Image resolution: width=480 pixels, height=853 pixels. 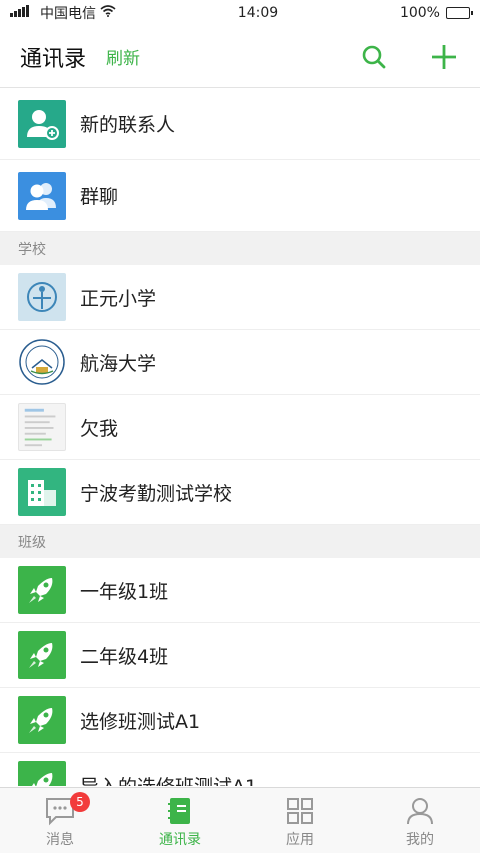 I want to click on section-header-class: 班级, so click(x=240, y=541).